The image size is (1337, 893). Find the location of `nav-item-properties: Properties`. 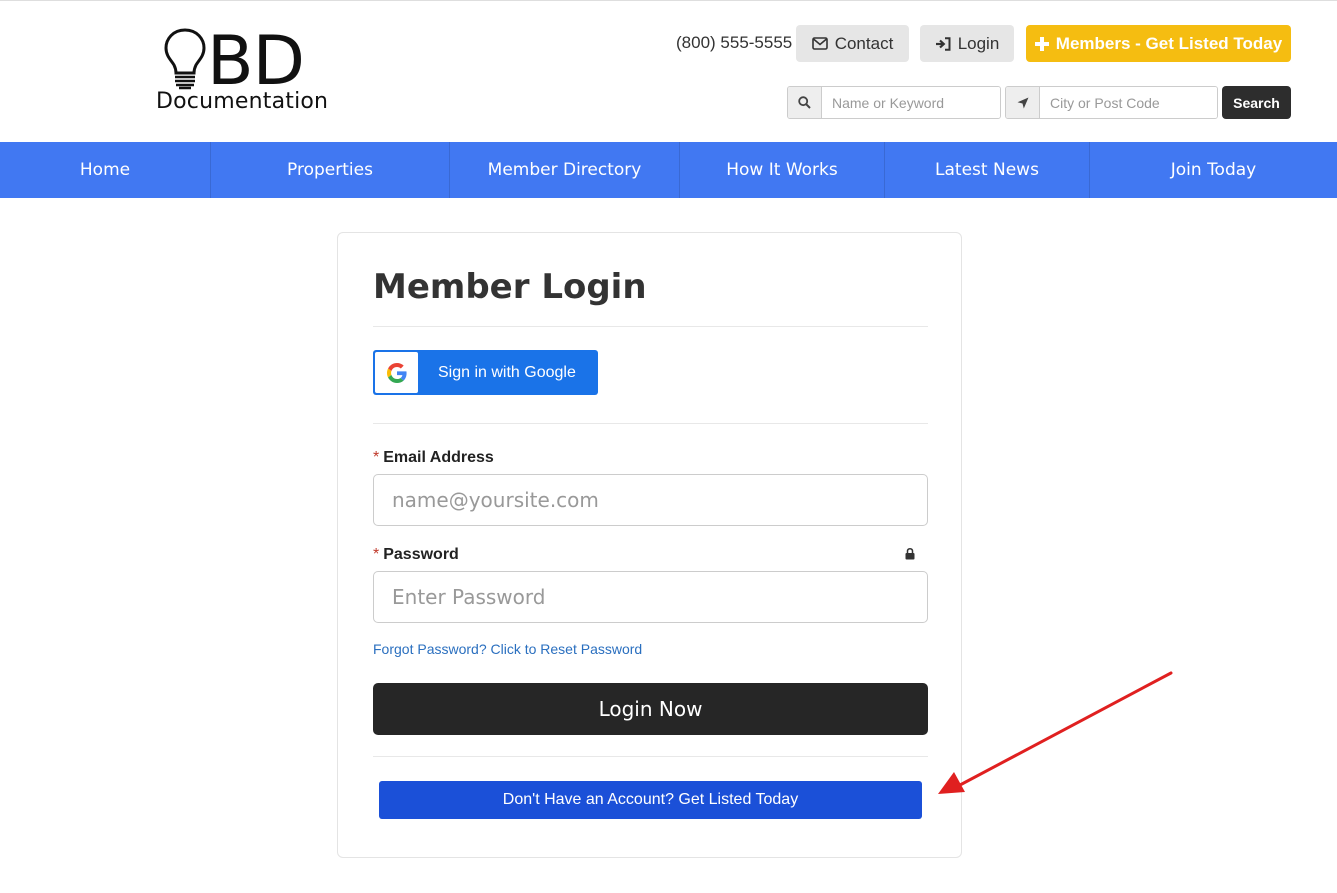

nav-item-properties: Properties is located at coordinates (330, 170).